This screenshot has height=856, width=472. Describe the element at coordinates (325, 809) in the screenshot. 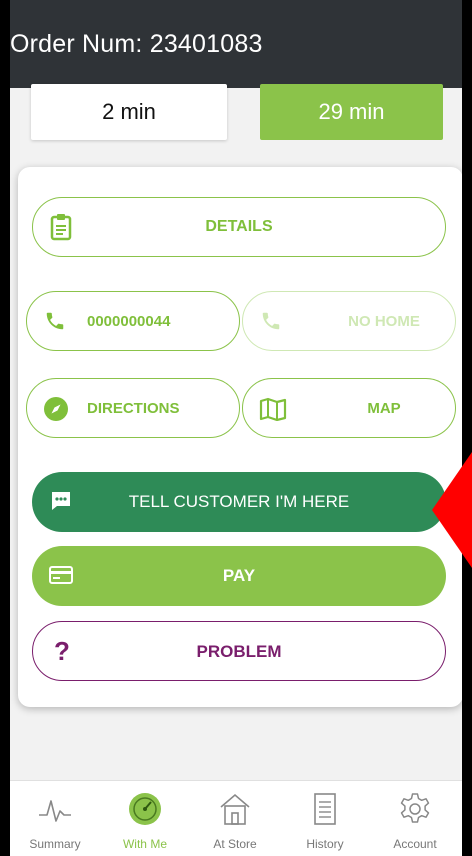

I see `document-list-icon` at that location.